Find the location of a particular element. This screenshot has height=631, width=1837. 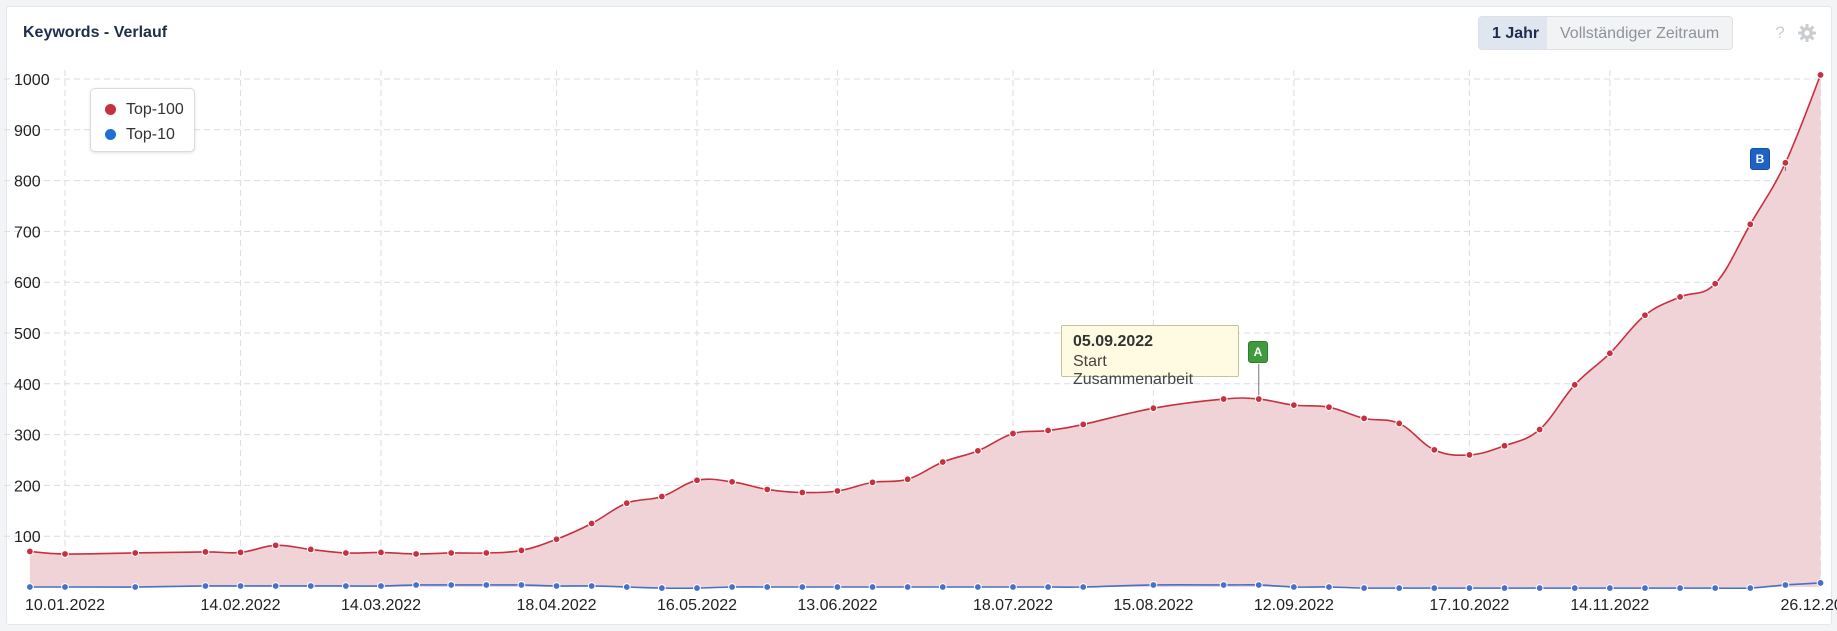

y-tick-label: 1000 is located at coordinates (32, 80).